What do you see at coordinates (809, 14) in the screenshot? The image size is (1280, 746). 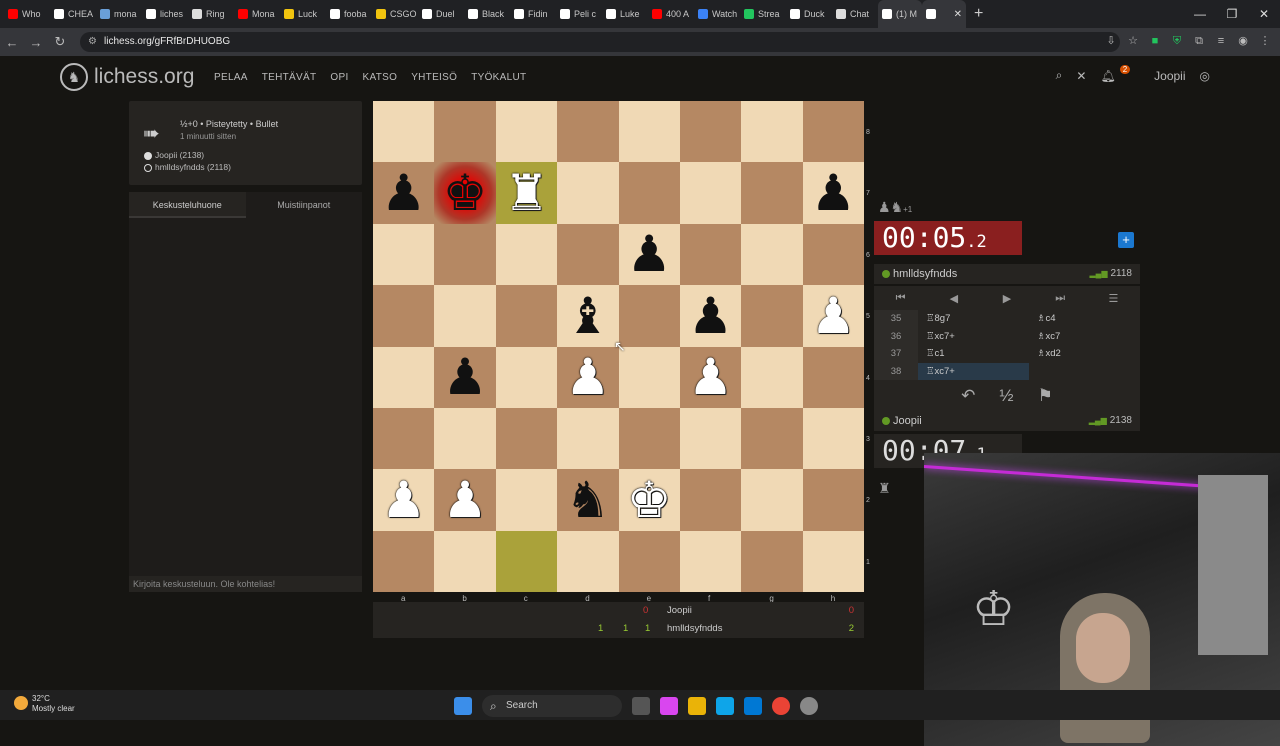 I see `browser-tab: Duck` at bounding box center [809, 14].